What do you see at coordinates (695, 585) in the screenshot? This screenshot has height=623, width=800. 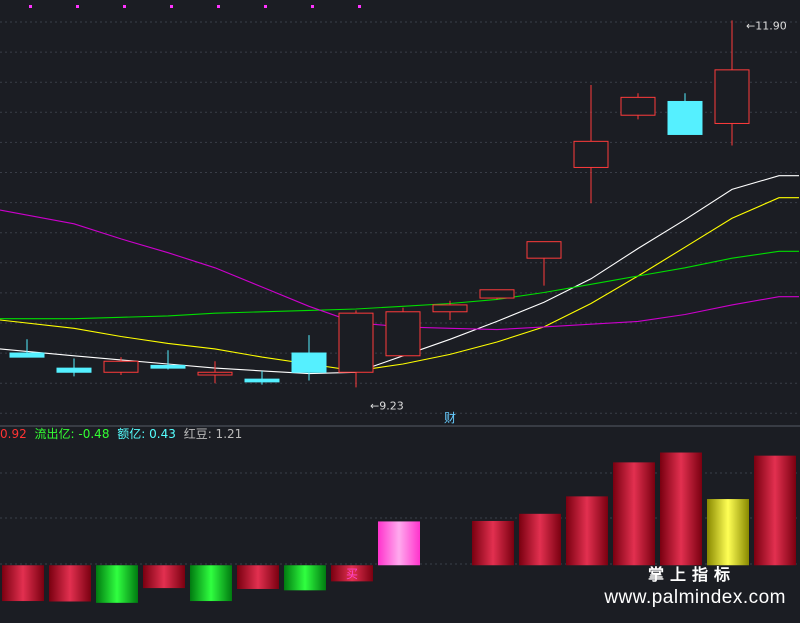 I see `watermark: 掌上指标 www.palmindex.com` at bounding box center [695, 585].